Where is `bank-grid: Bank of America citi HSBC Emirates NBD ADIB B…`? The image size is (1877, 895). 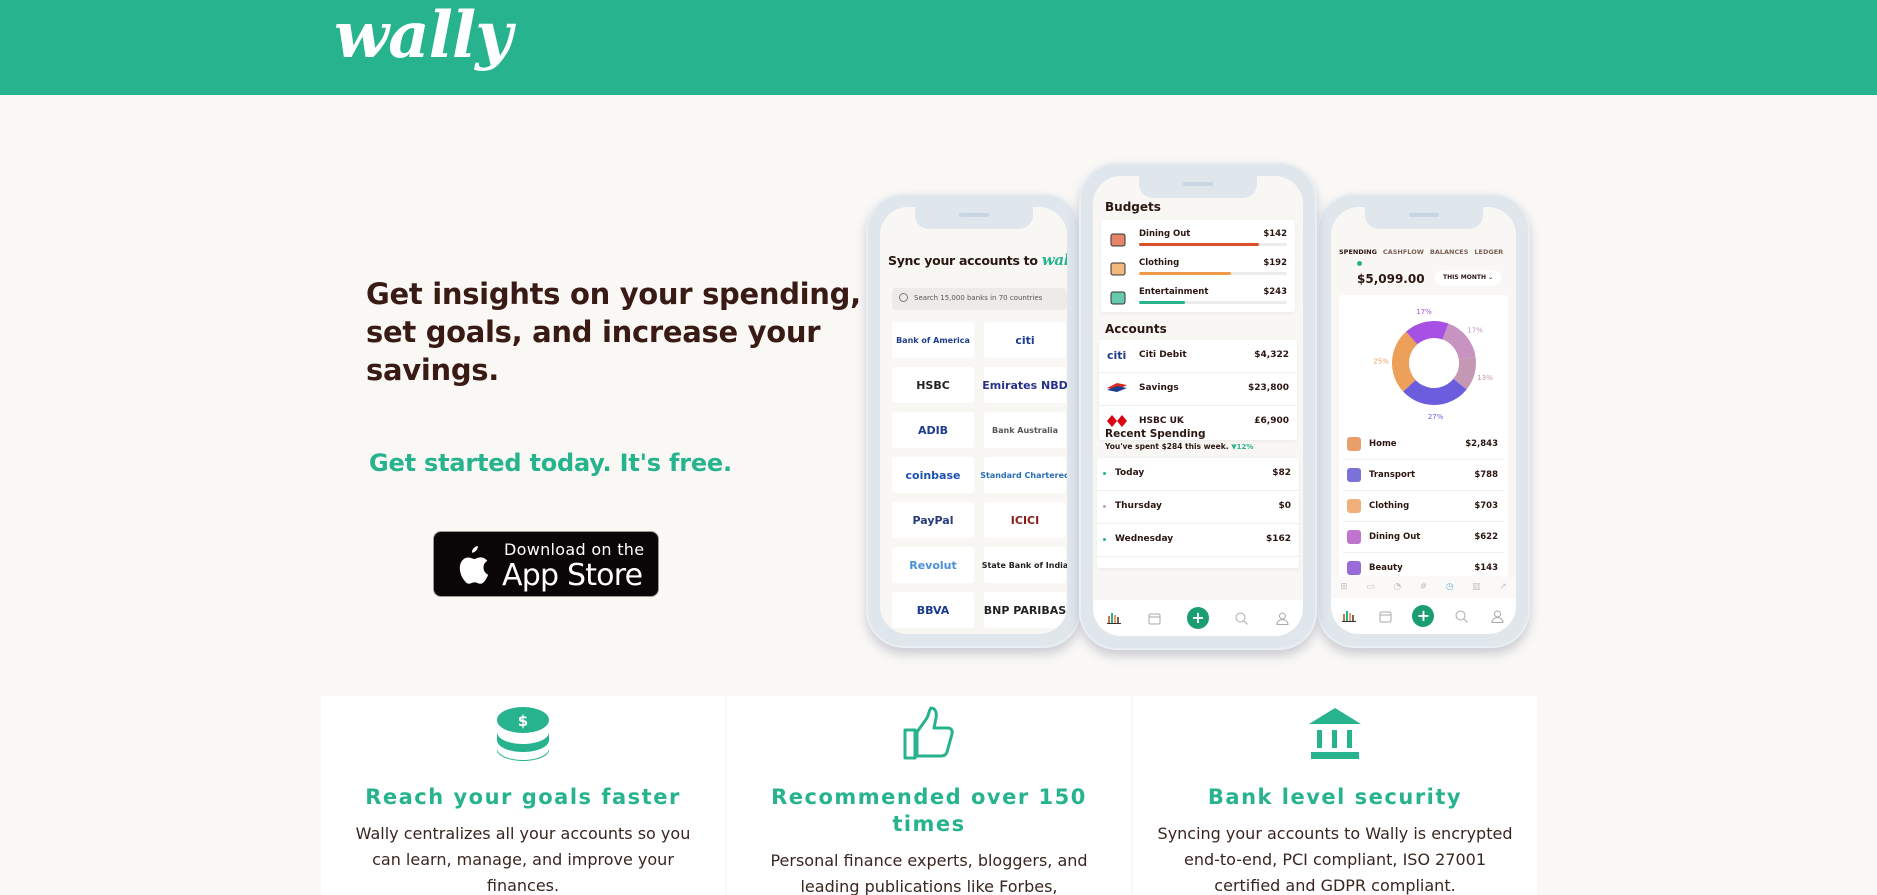
bank-grid: Bank of America citi HSBC Emirates NBD ADIB B… is located at coordinates (979, 475).